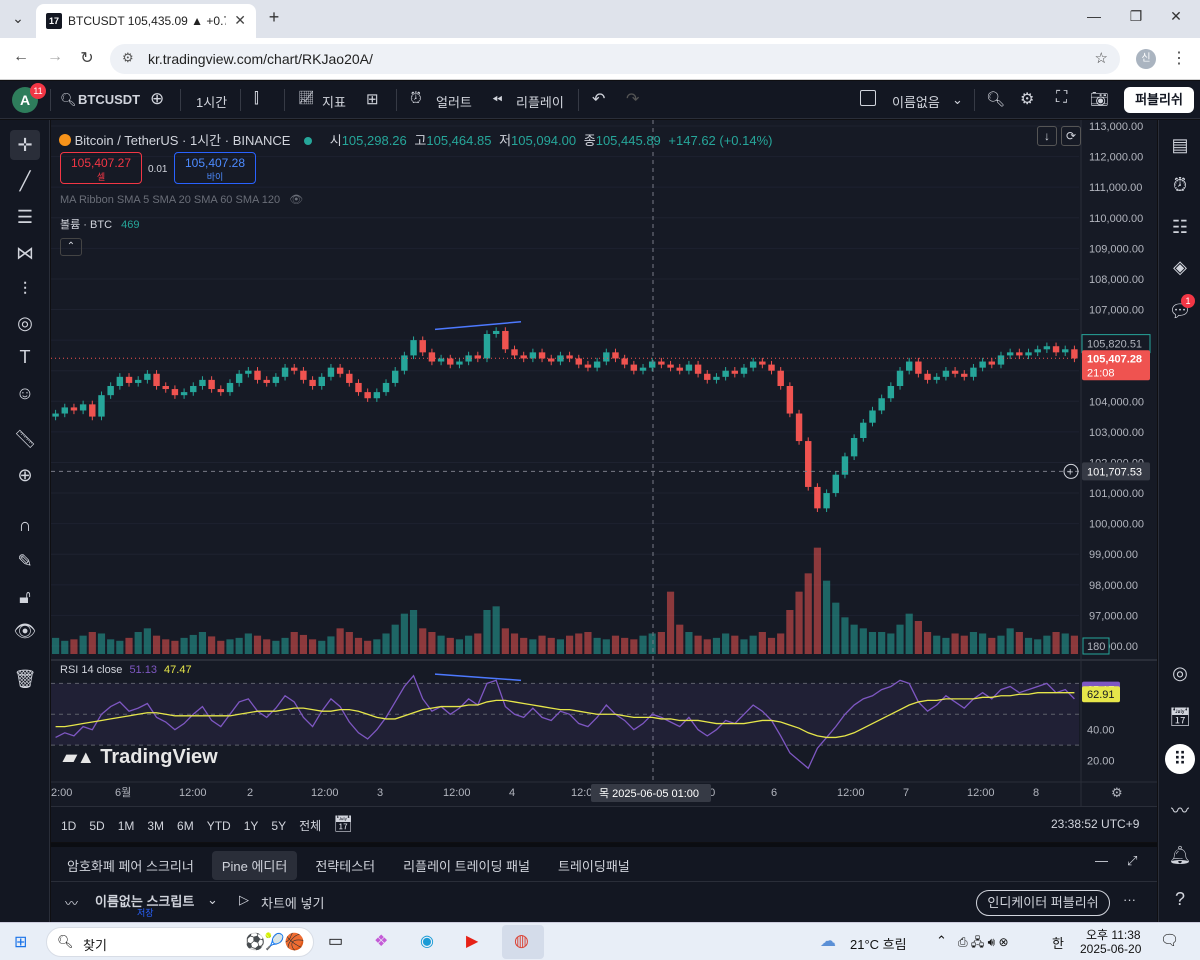 The image size is (1200, 960). I want to click on range-button: 3M, so click(155, 826).